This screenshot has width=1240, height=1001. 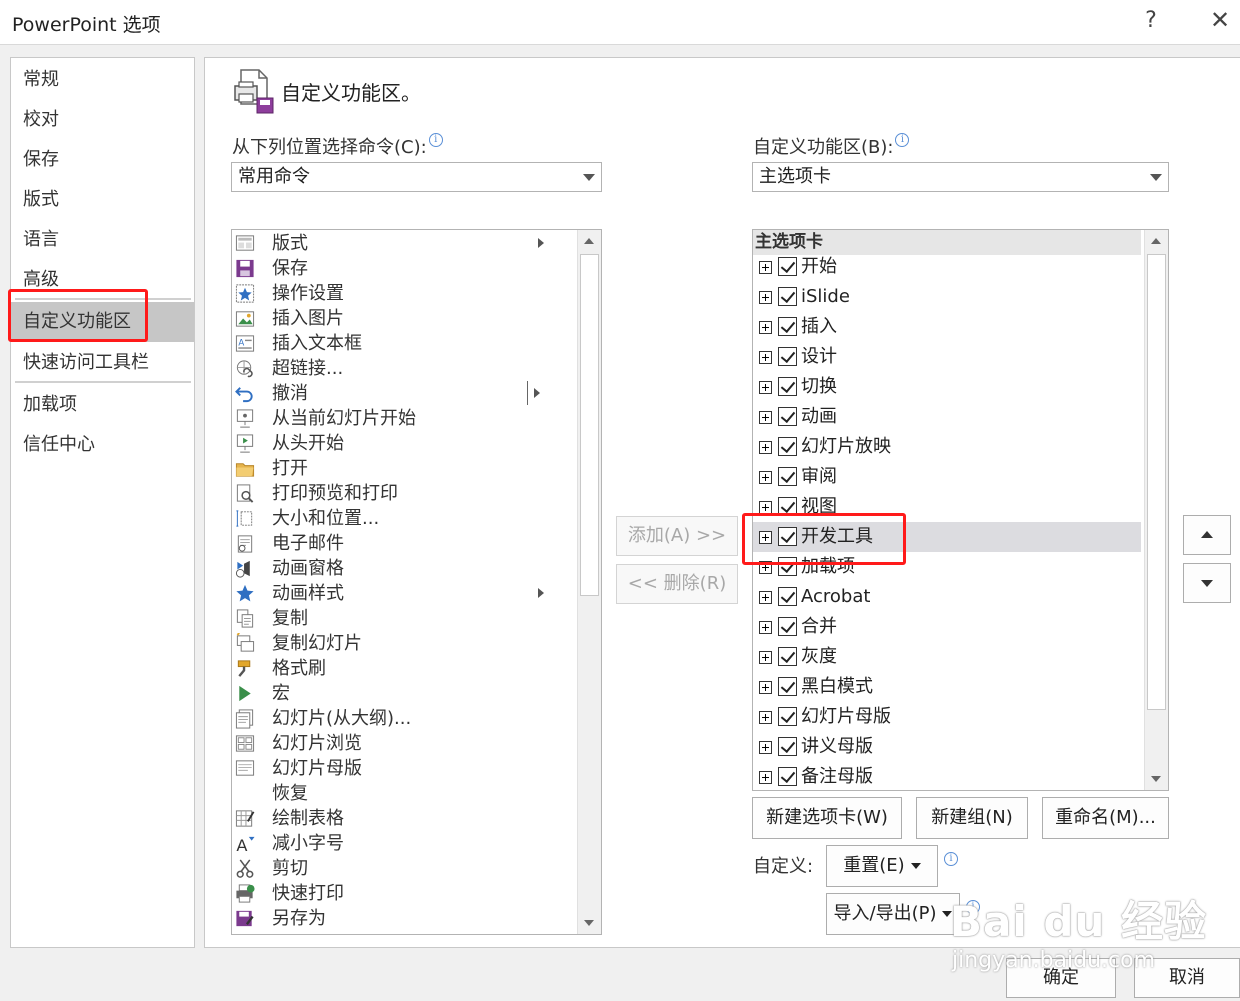 I want to click on command-item: A 插入文本框, so click(x=402, y=343).